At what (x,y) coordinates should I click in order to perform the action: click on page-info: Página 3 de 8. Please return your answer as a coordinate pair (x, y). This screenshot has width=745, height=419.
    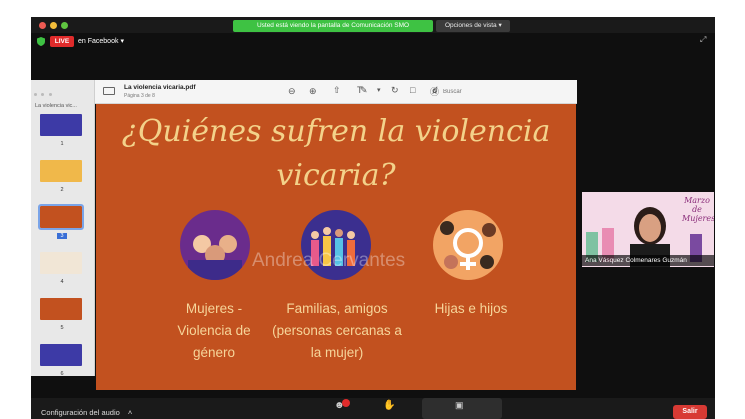
    Looking at the image, I should click on (139, 96).